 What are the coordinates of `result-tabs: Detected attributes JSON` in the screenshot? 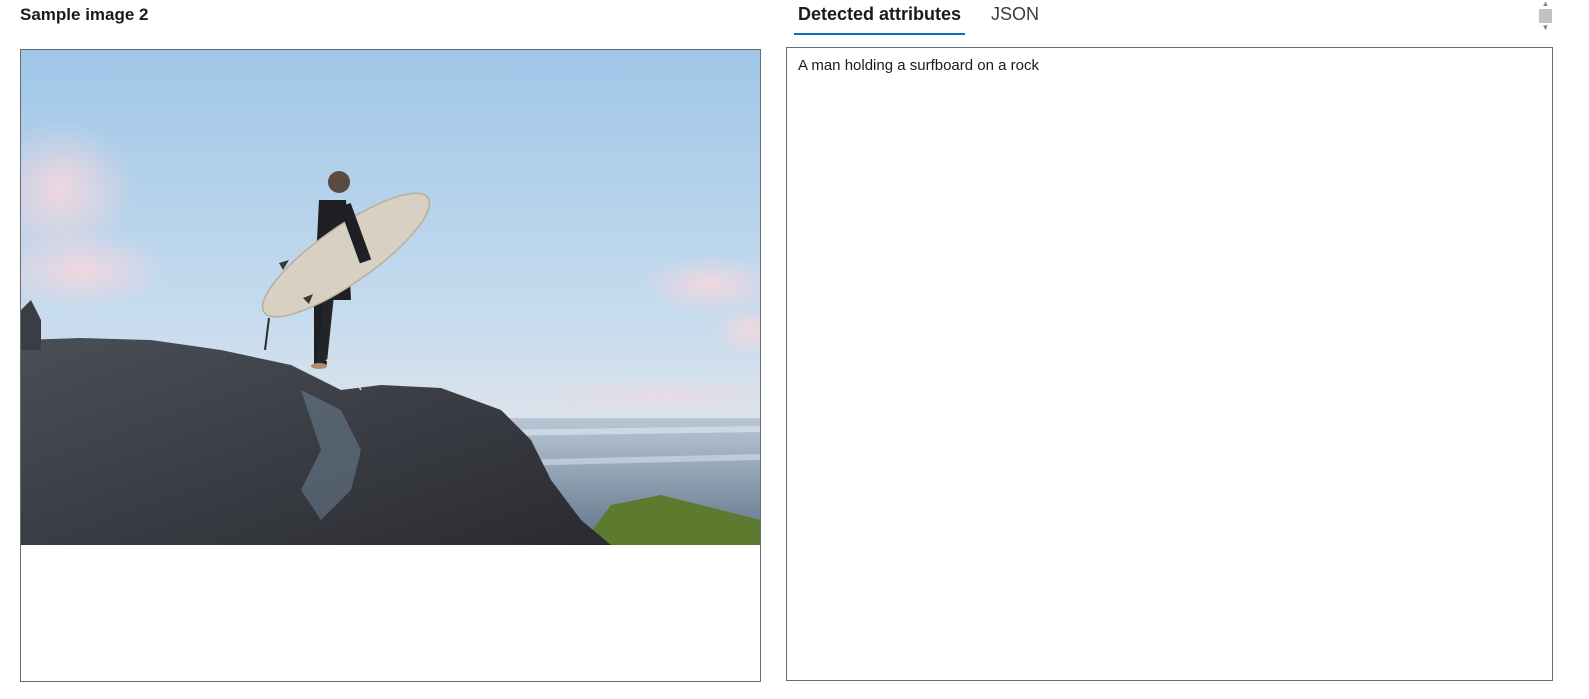 It's located at (918, 18).